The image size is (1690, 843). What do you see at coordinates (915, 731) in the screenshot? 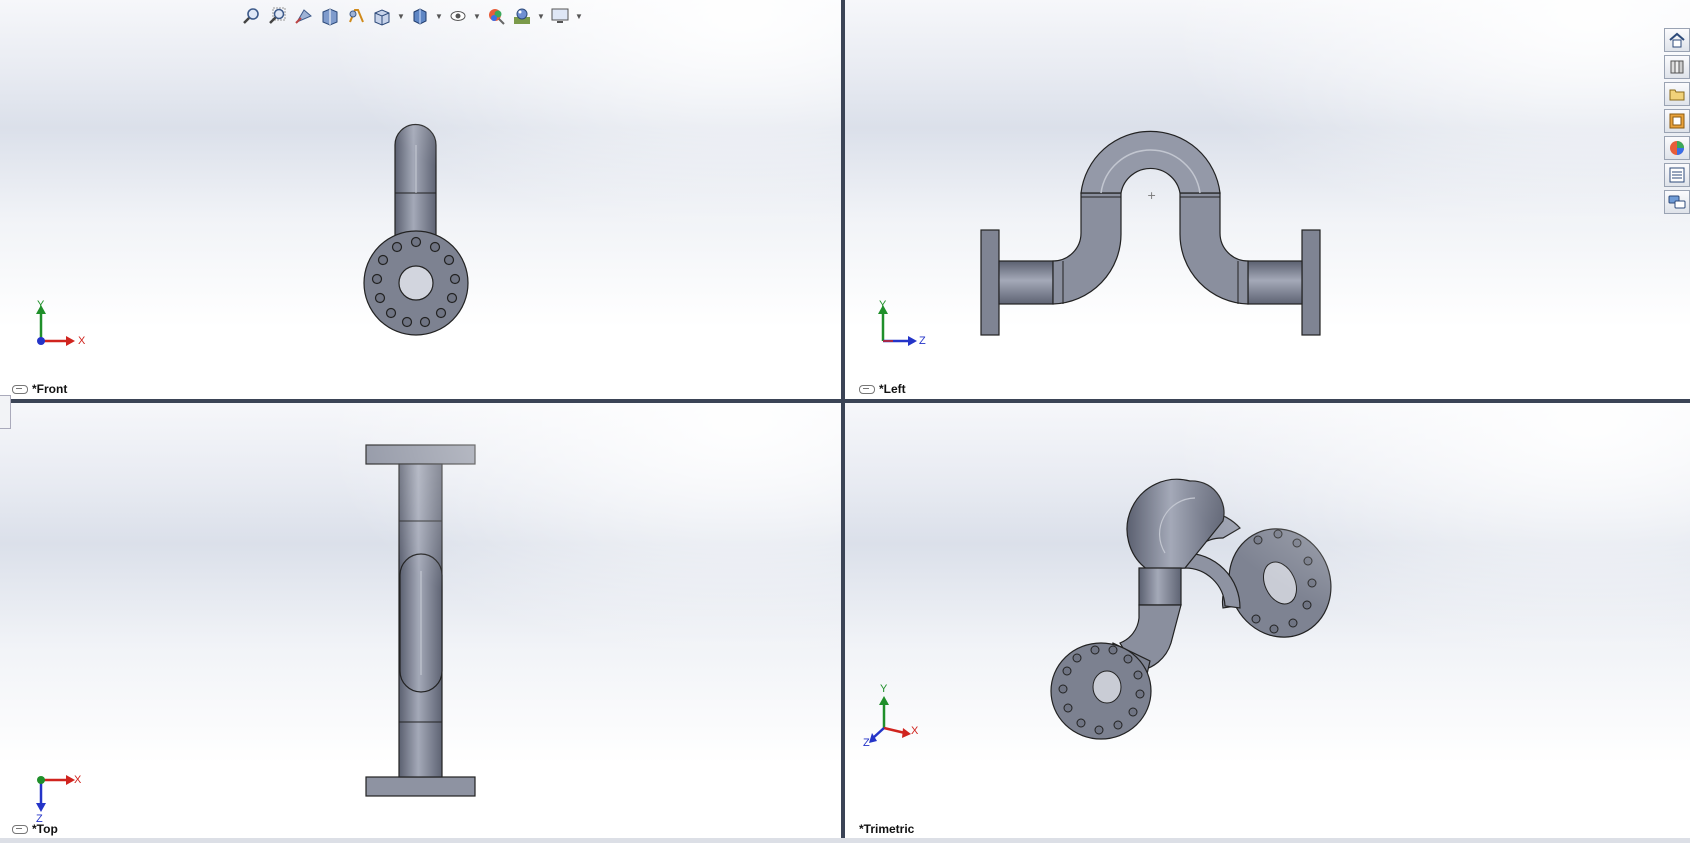
I see `triad-trimetric-x-label: X` at bounding box center [915, 731].